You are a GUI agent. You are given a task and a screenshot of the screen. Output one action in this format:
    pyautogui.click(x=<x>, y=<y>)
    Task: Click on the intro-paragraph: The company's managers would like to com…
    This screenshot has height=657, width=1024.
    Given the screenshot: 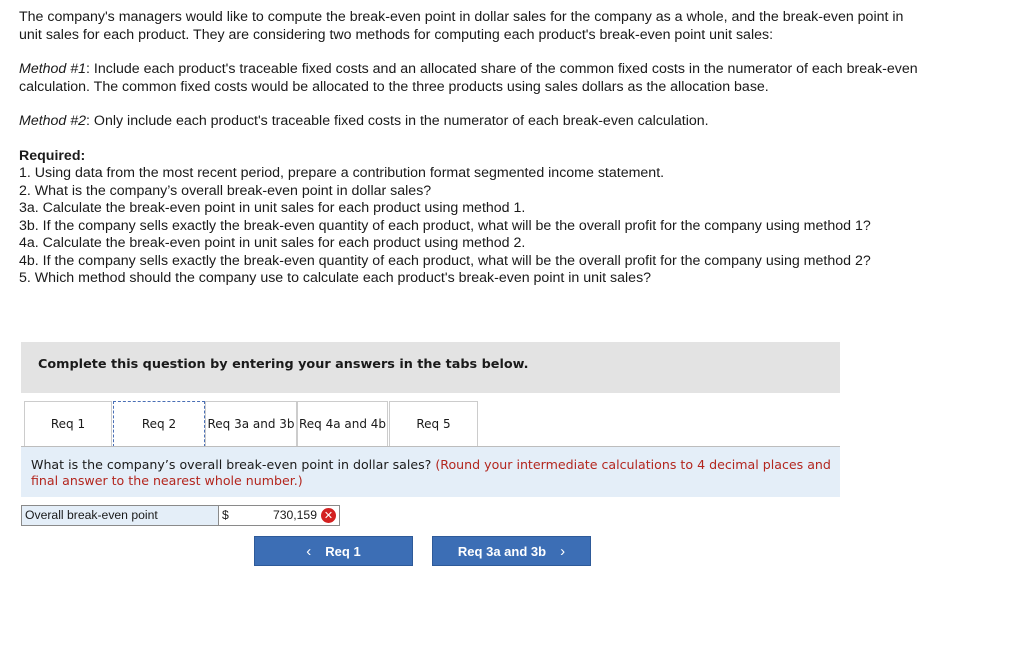 What is the action you would take?
    pyautogui.click(x=461, y=26)
    